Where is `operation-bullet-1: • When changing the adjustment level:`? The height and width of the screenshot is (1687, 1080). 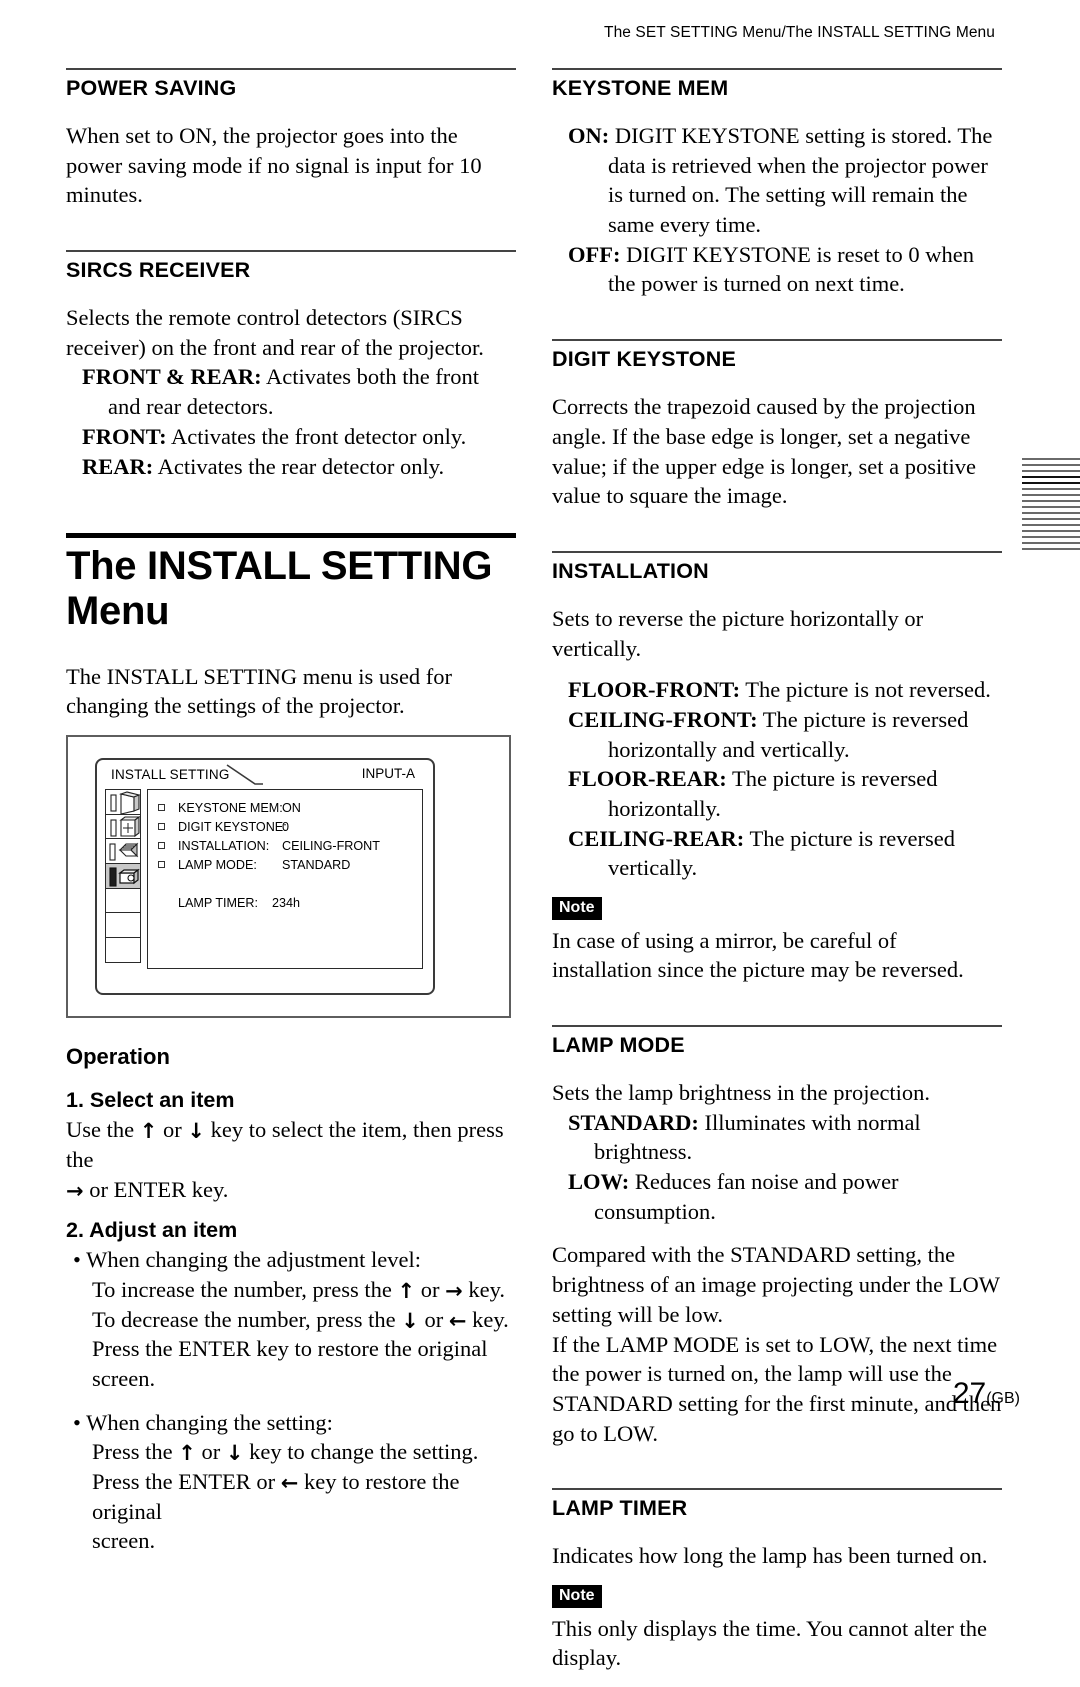
operation-bullet-1: • When changing the adjustment level: is located at coordinates (247, 1260).